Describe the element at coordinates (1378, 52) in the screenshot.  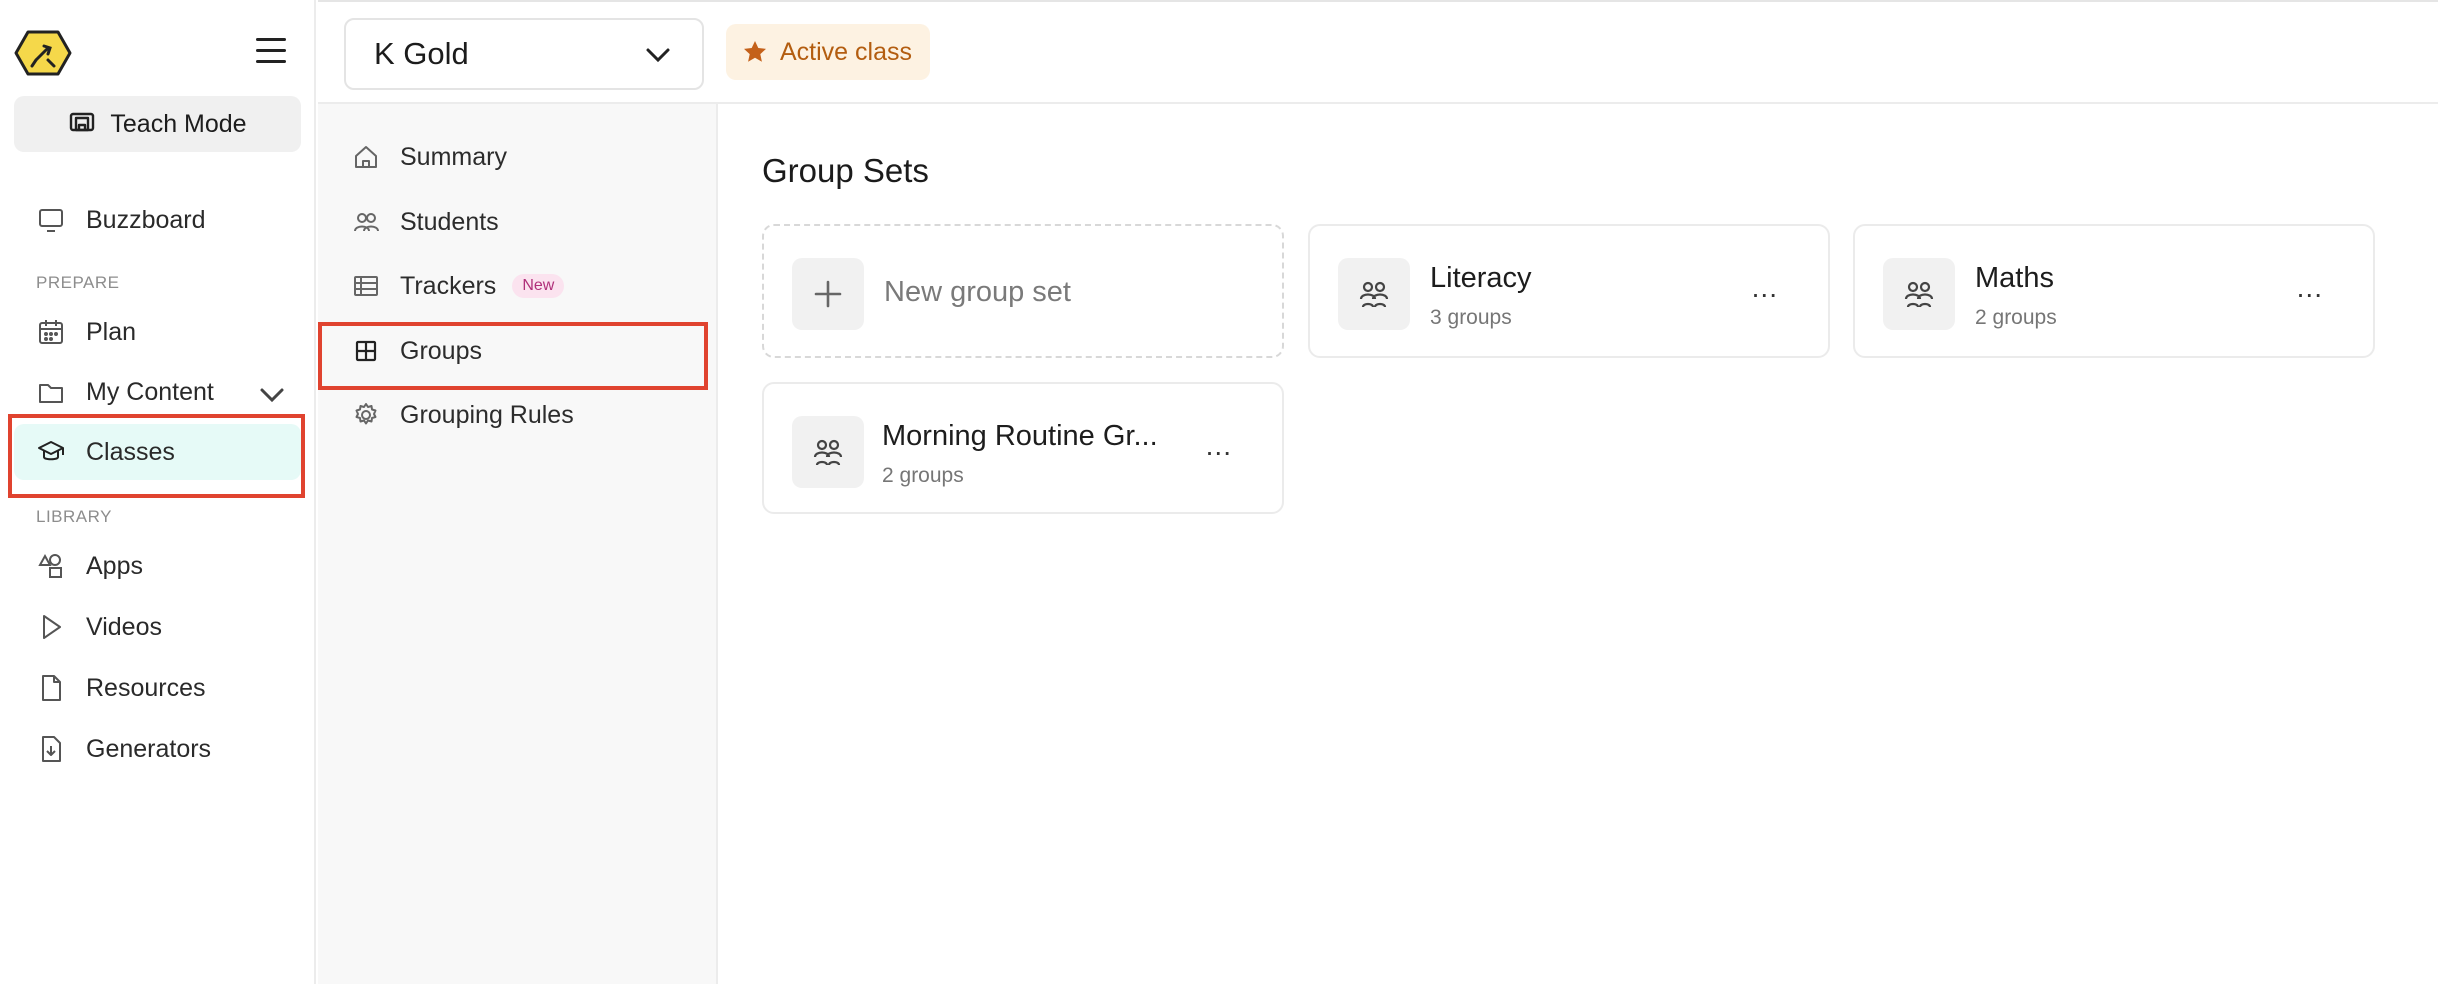
I see `top-bar: K Gold Active class` at that location.